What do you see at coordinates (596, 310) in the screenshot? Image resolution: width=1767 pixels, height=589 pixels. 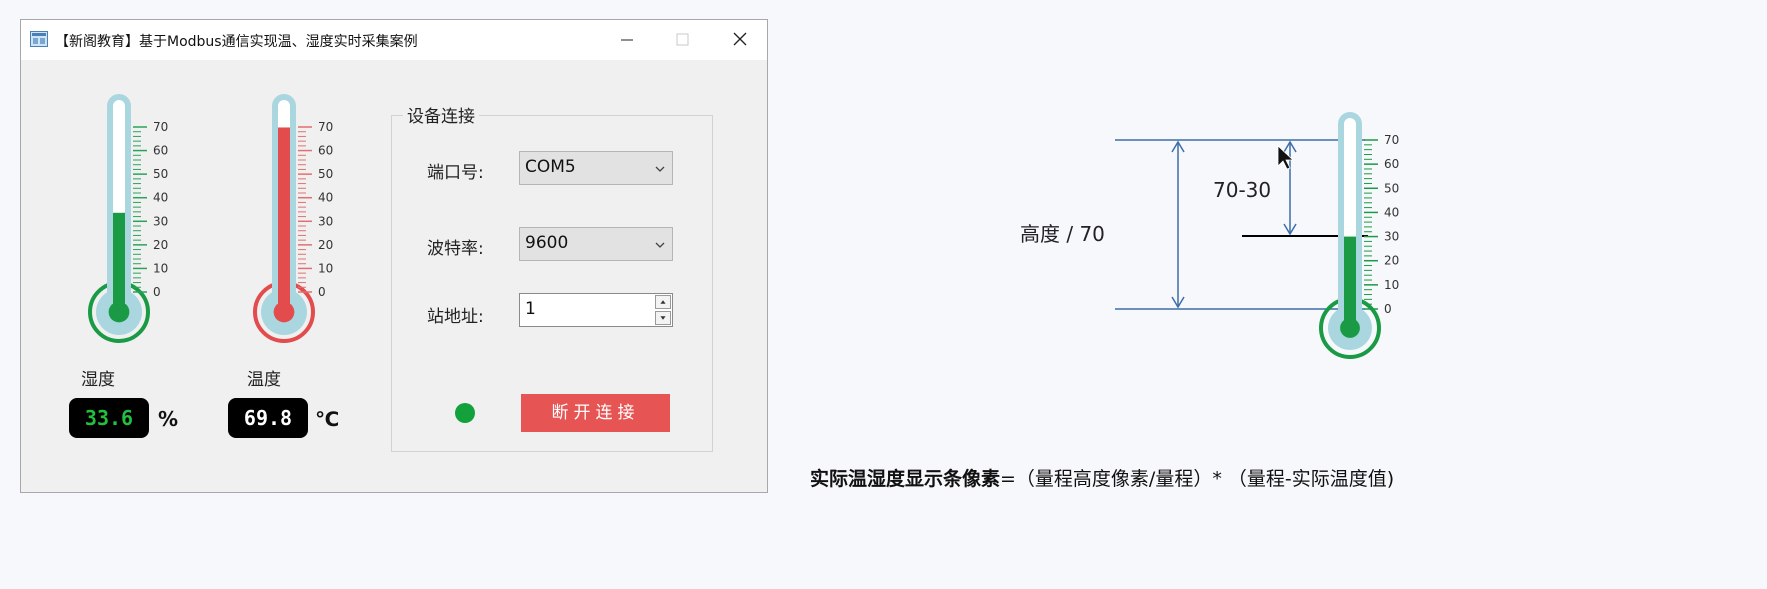 I see `station-address-spinbox: 1` at bounding box center [596, 310].